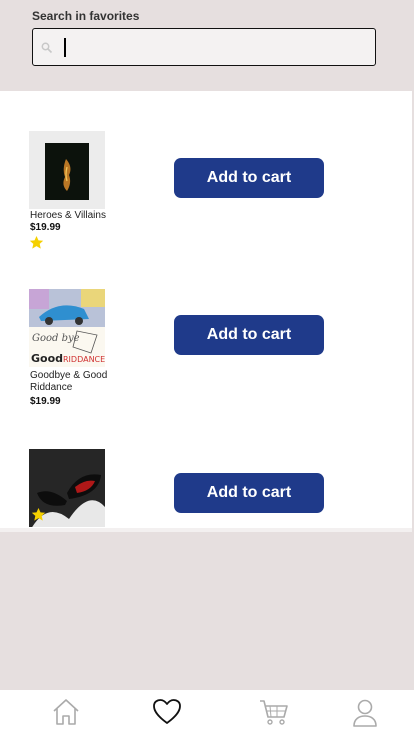  Describe the element at coordinates (84, 359) in the screenshot. I see `svg-text: RIDDANCE` at that location.